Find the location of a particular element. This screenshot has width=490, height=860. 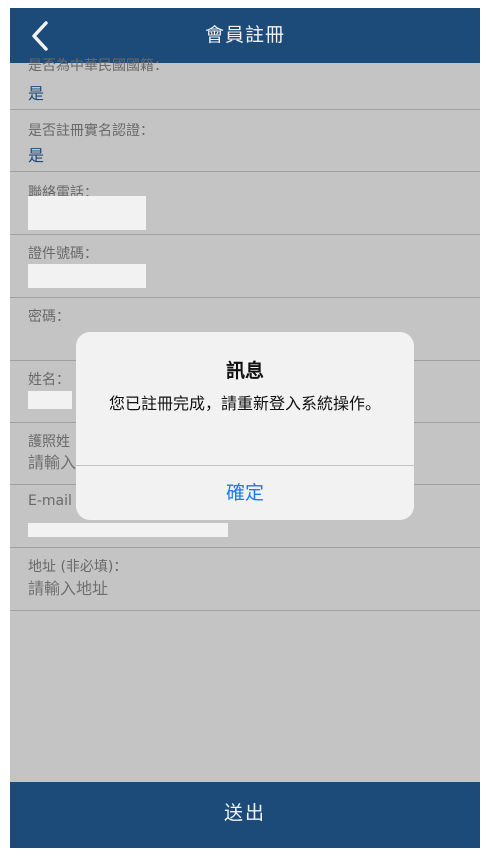

confirm-button: 確定 is located at coordinates (245, 493).